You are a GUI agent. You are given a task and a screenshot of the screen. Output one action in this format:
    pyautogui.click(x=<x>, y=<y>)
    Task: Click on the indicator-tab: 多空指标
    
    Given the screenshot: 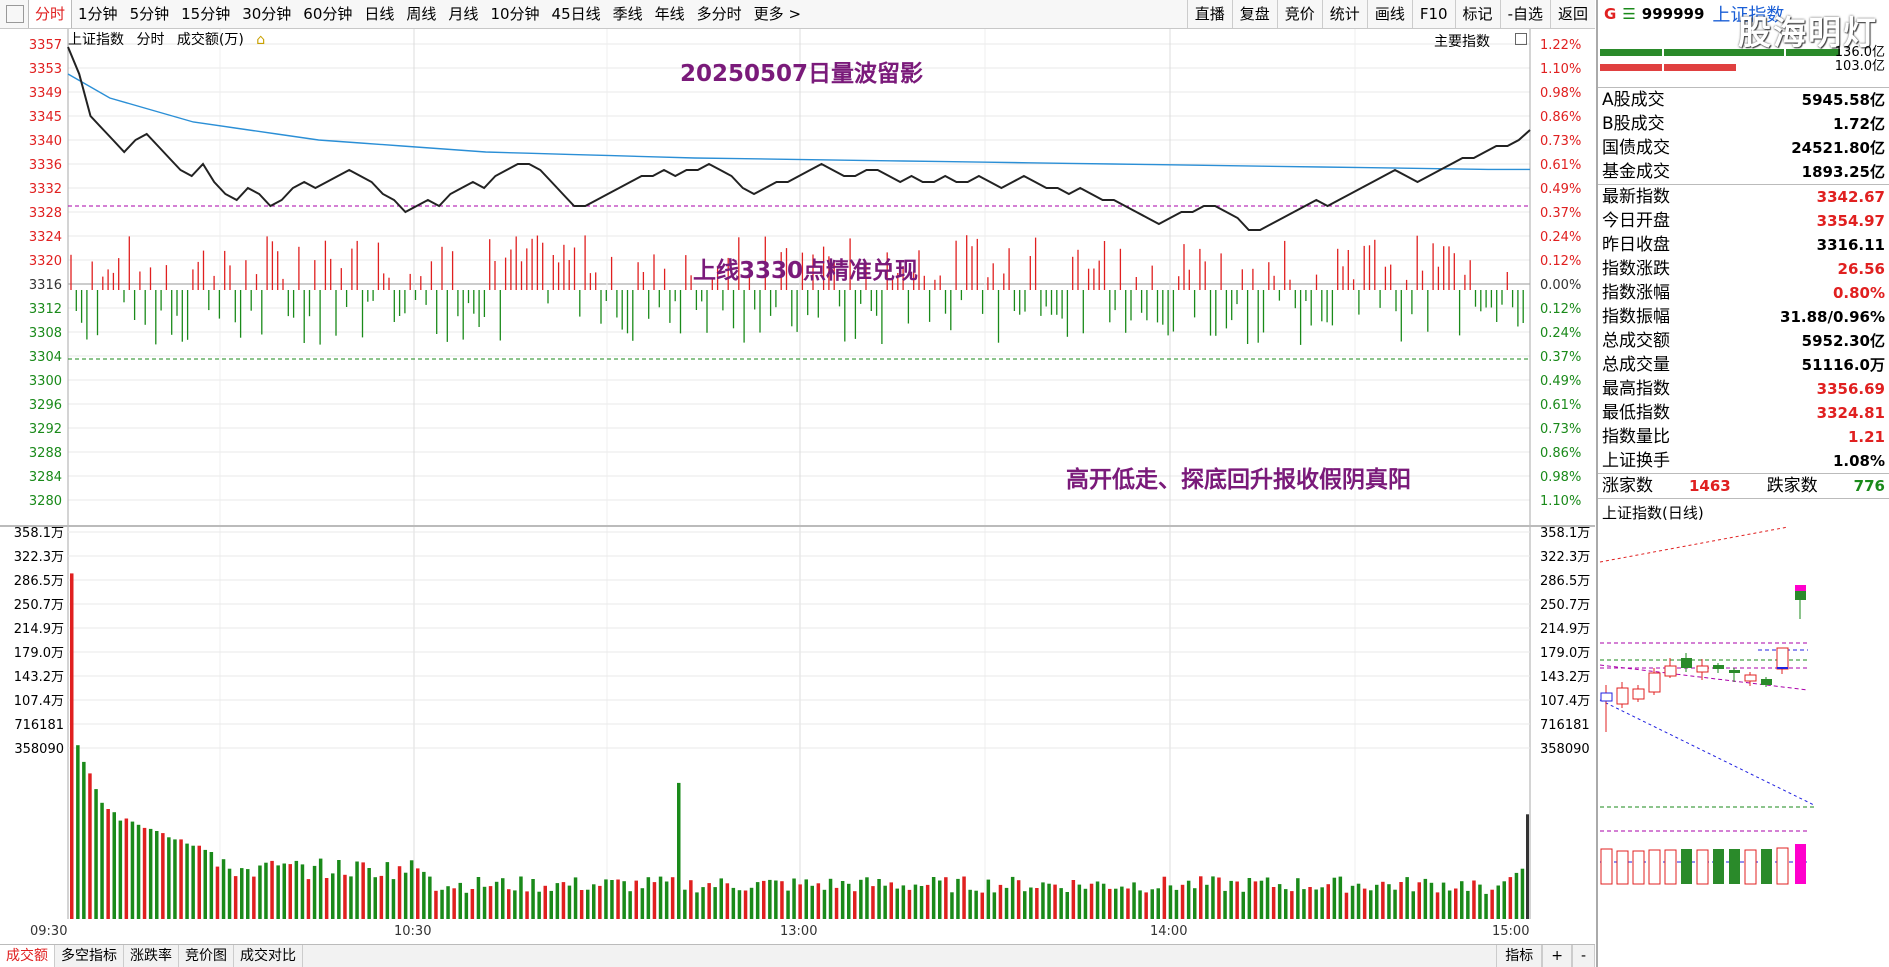 What is the action you would take?
    pyautogui.click(x=89, y=956)
    